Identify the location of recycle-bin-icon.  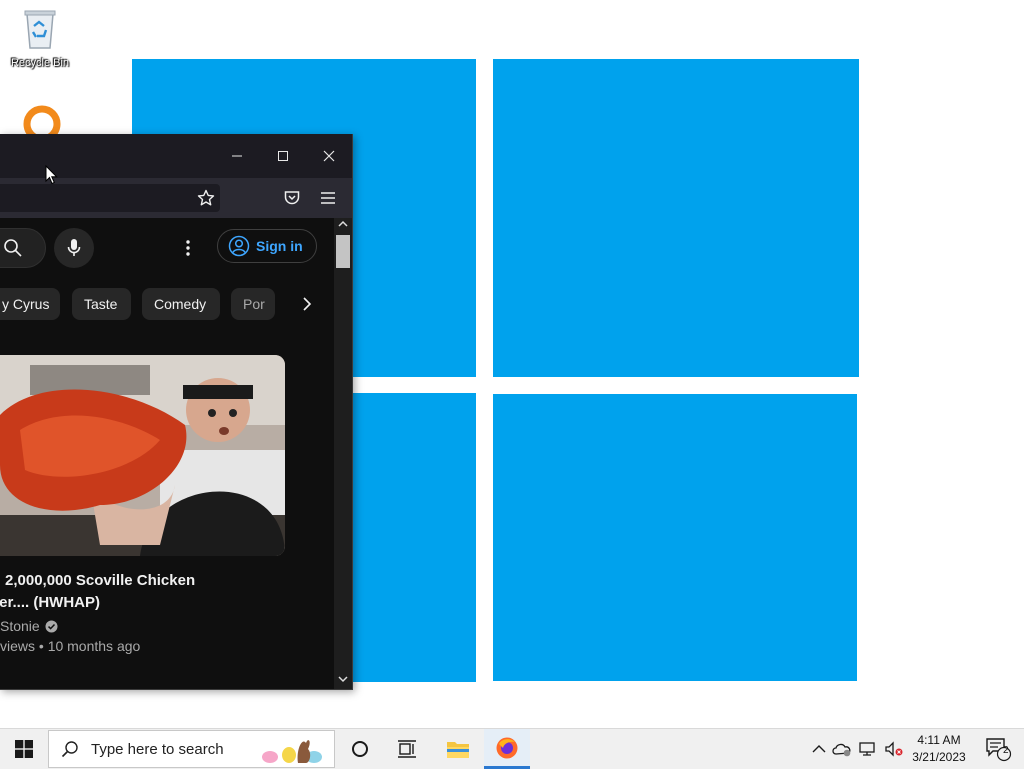
(40, 29).